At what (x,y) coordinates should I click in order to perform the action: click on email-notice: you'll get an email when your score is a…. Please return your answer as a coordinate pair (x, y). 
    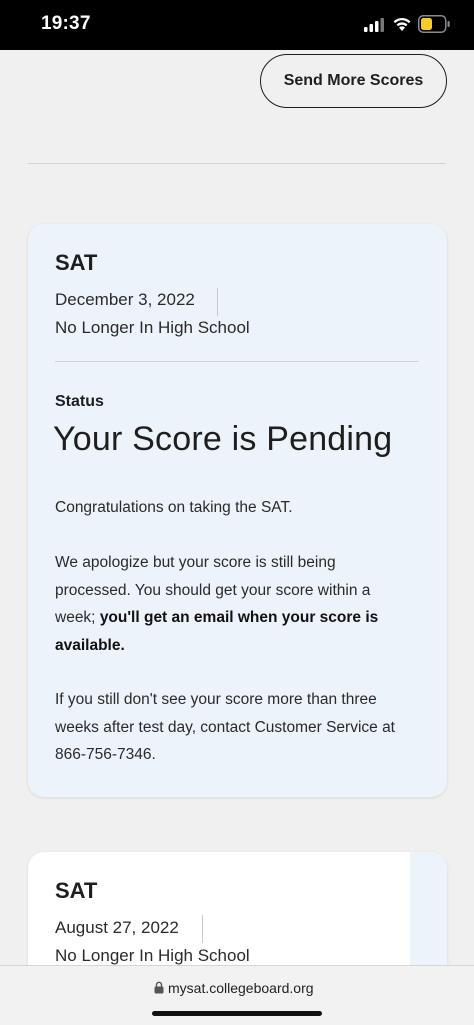
    Looking at the image, I should click on (217, 631).